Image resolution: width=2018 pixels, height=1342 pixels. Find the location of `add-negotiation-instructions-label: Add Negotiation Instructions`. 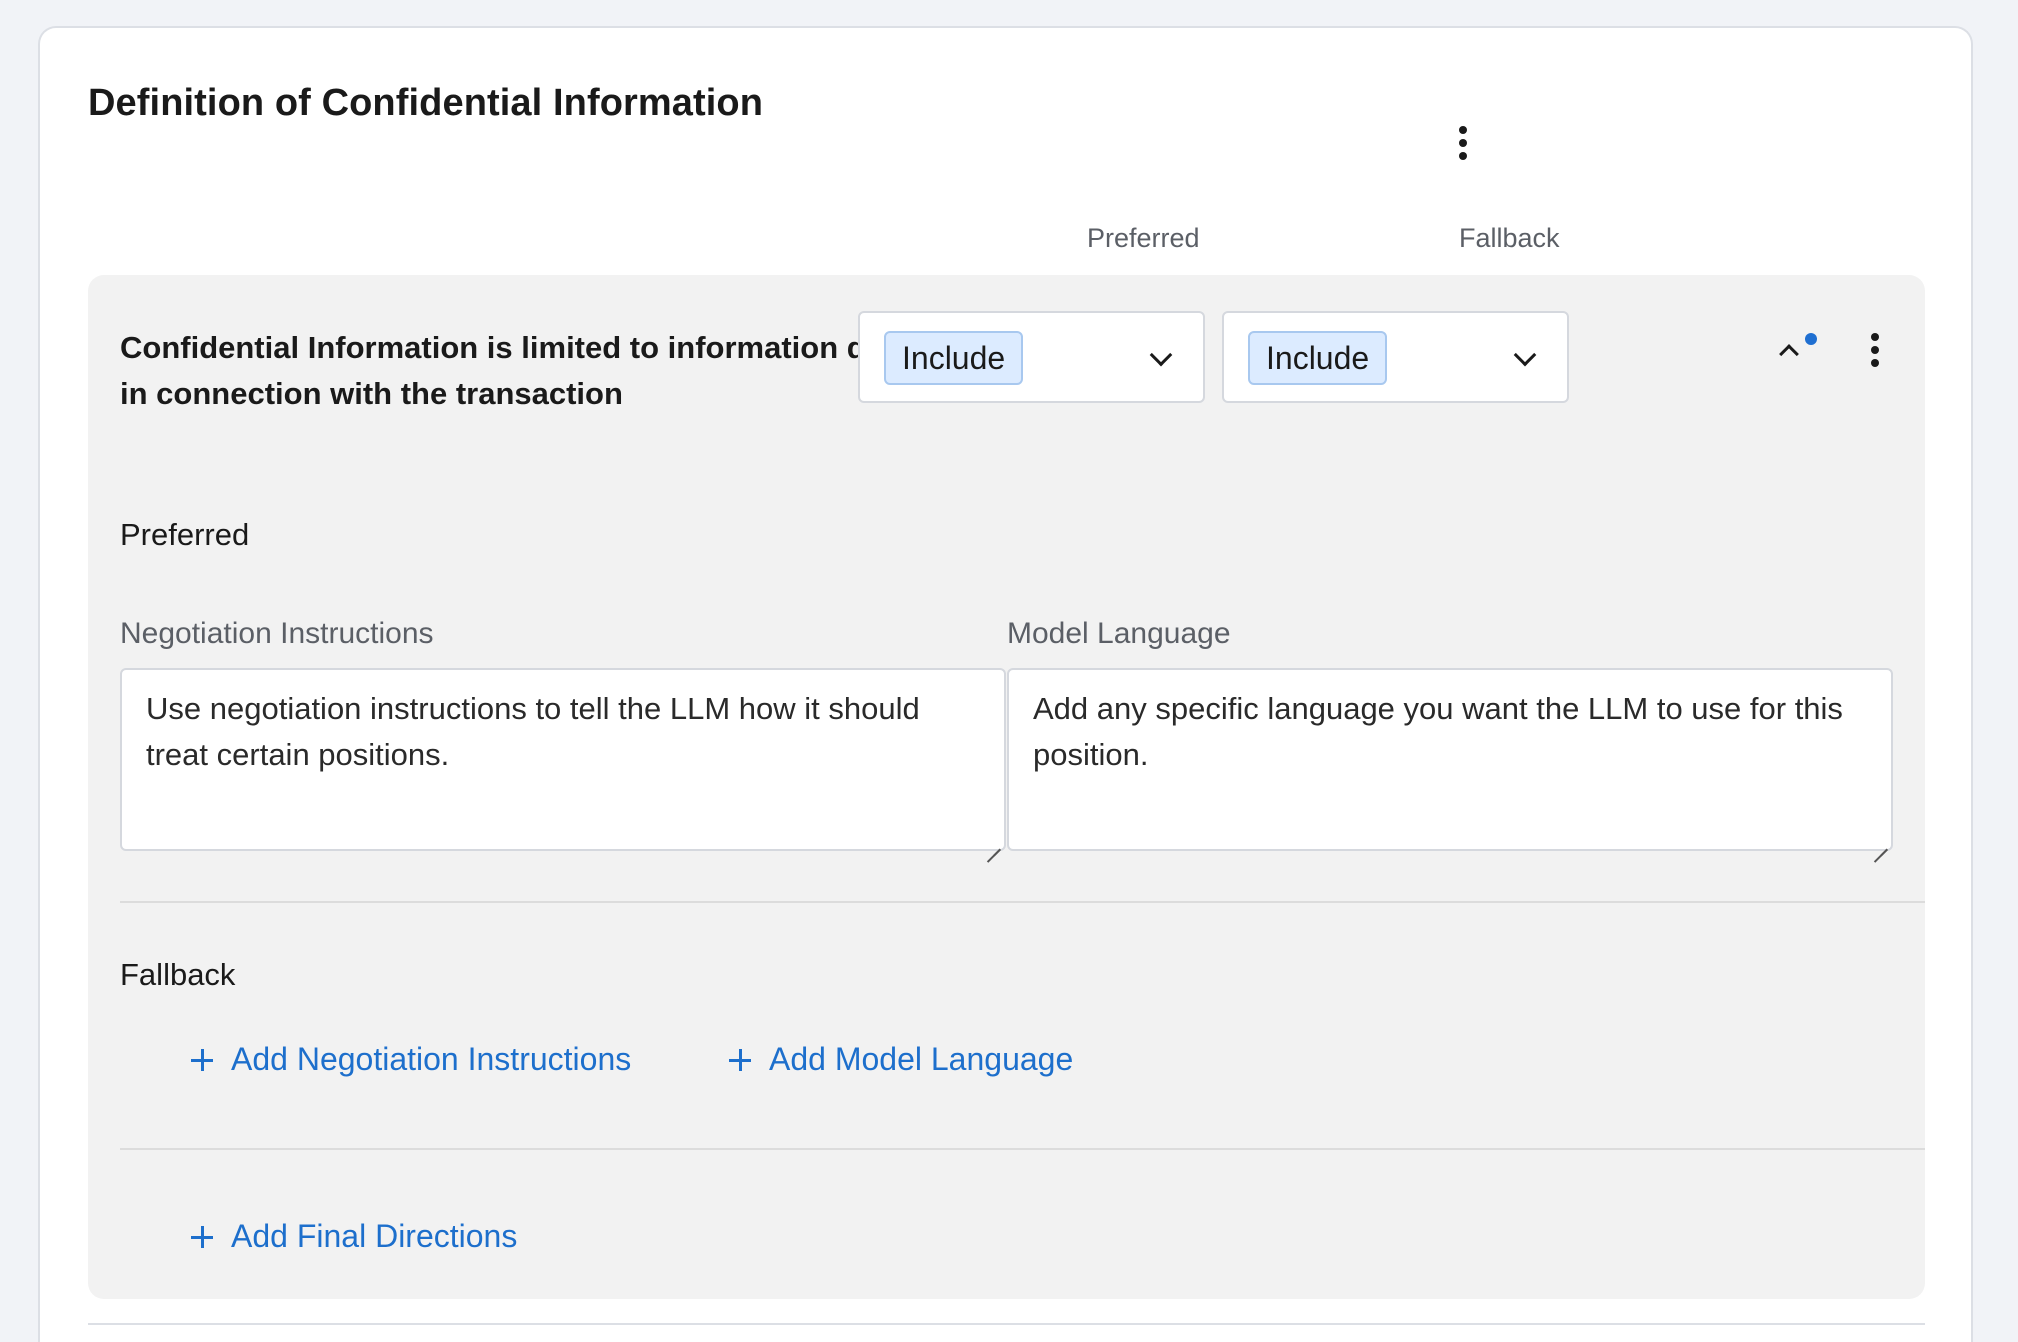

add-negotiation-instructions-label: Add Negotiation Instructions is located at coordinates (431, 1059).